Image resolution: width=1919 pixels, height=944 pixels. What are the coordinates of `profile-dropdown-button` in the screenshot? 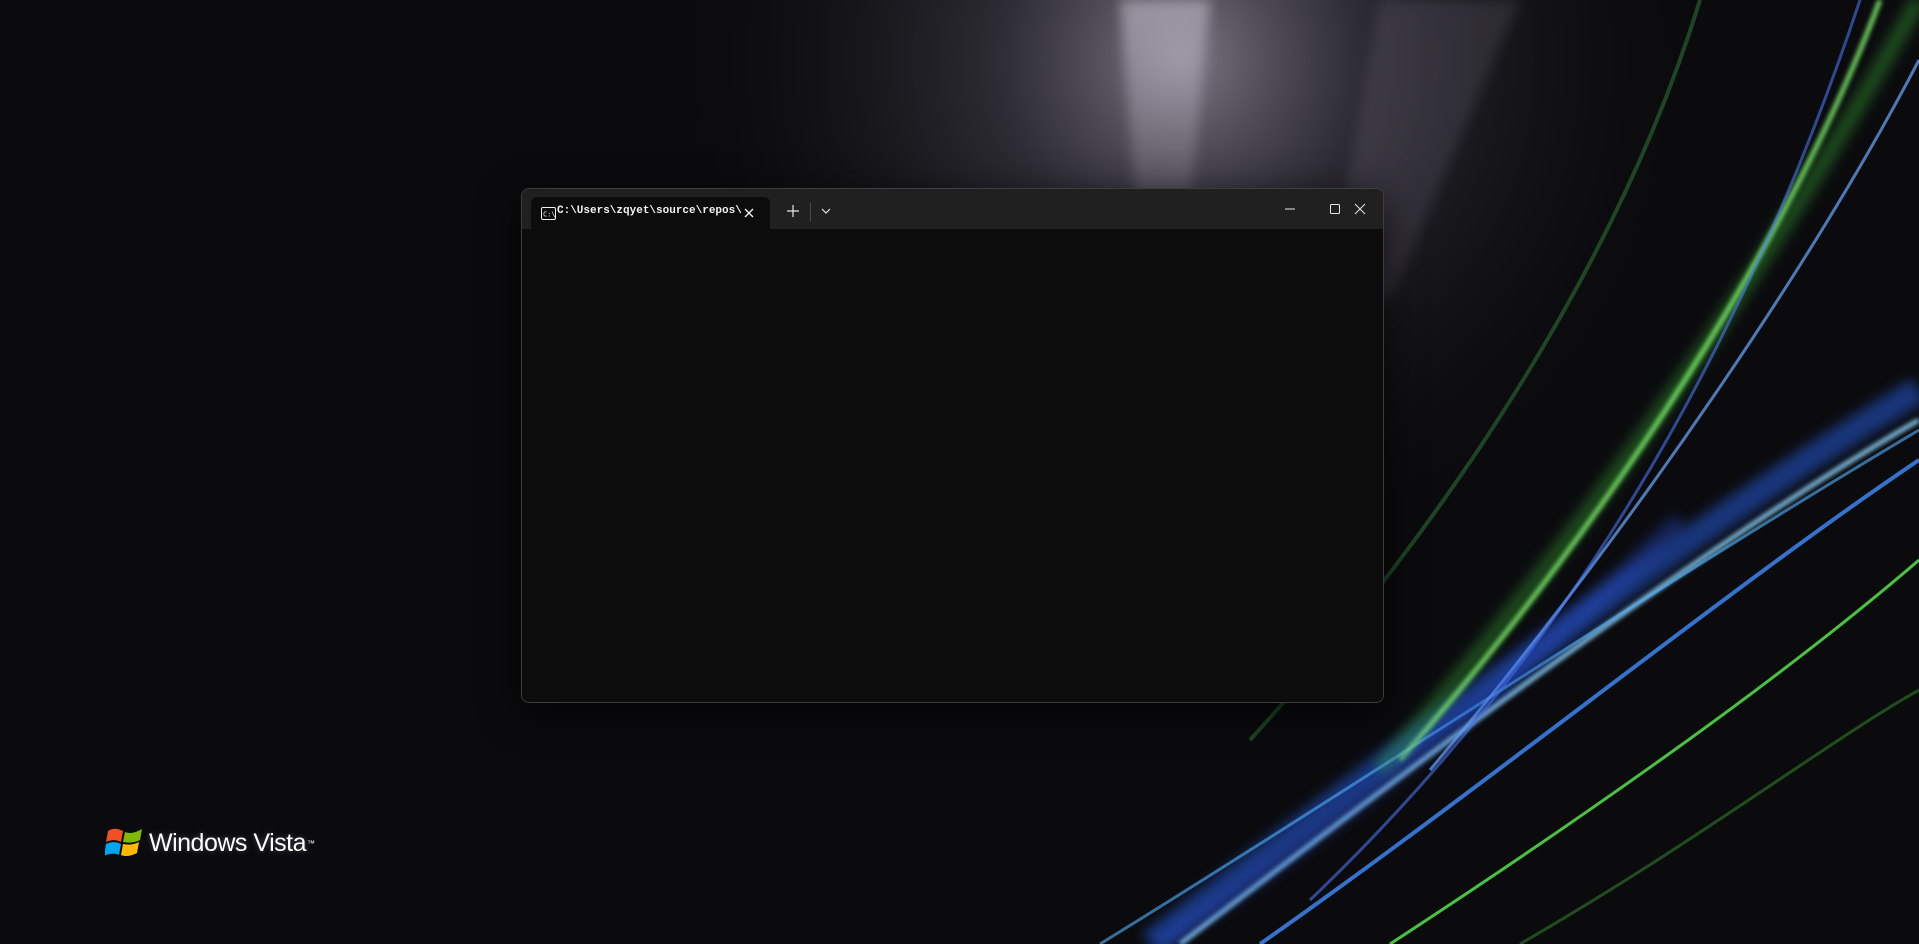 It's located at (826, 211).